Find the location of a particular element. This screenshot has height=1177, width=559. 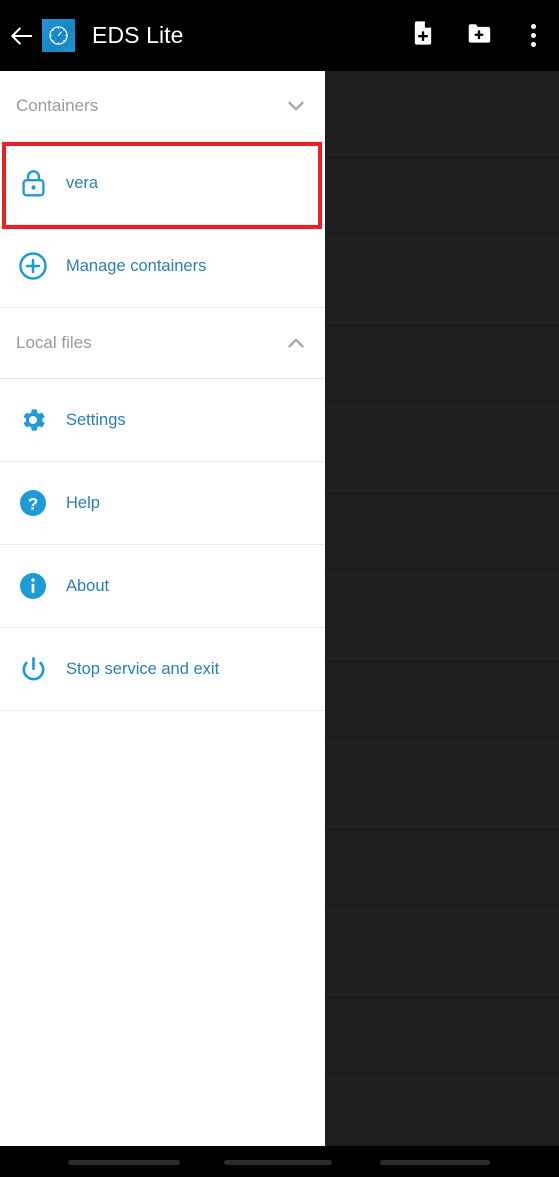

section-title-local-files: Local files is located at coordinates (54, 342).